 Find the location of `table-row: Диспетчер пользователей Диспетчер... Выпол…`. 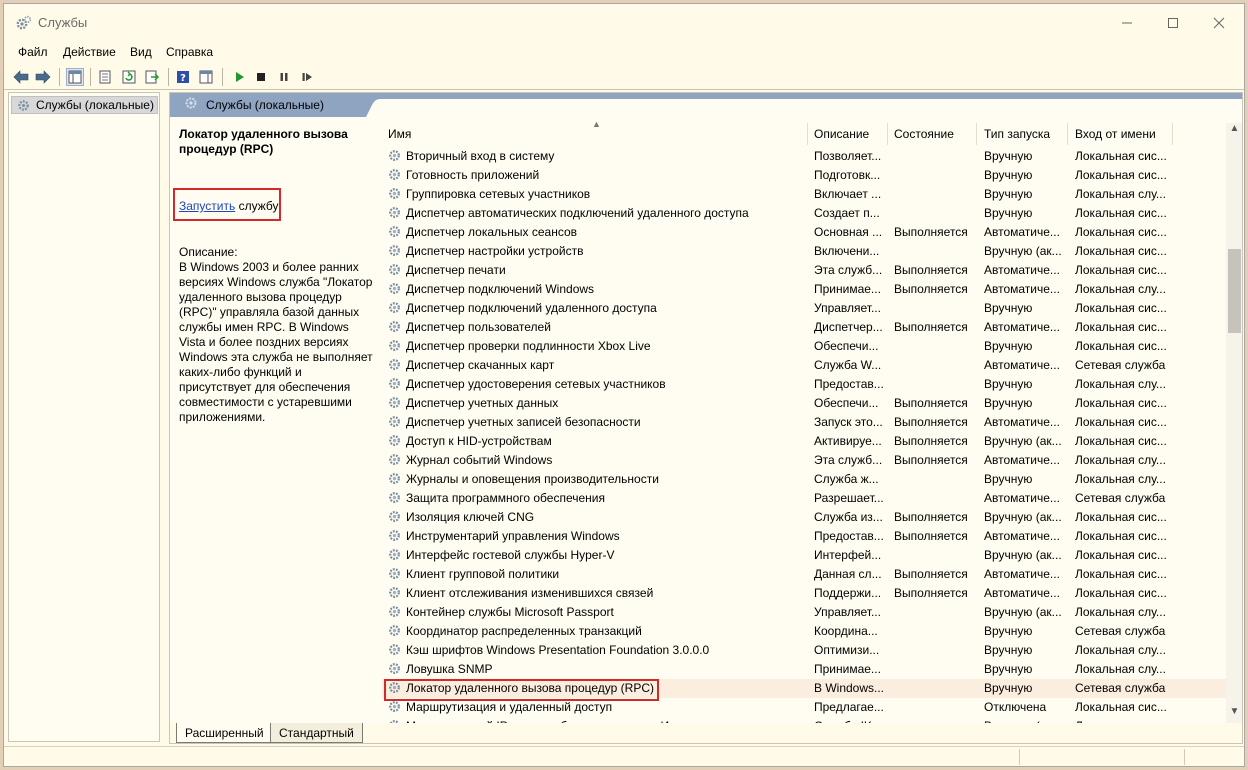

table-row: Диспетчер пользователей Диспетчер... Выпол… is located at coordinates (806, 327).